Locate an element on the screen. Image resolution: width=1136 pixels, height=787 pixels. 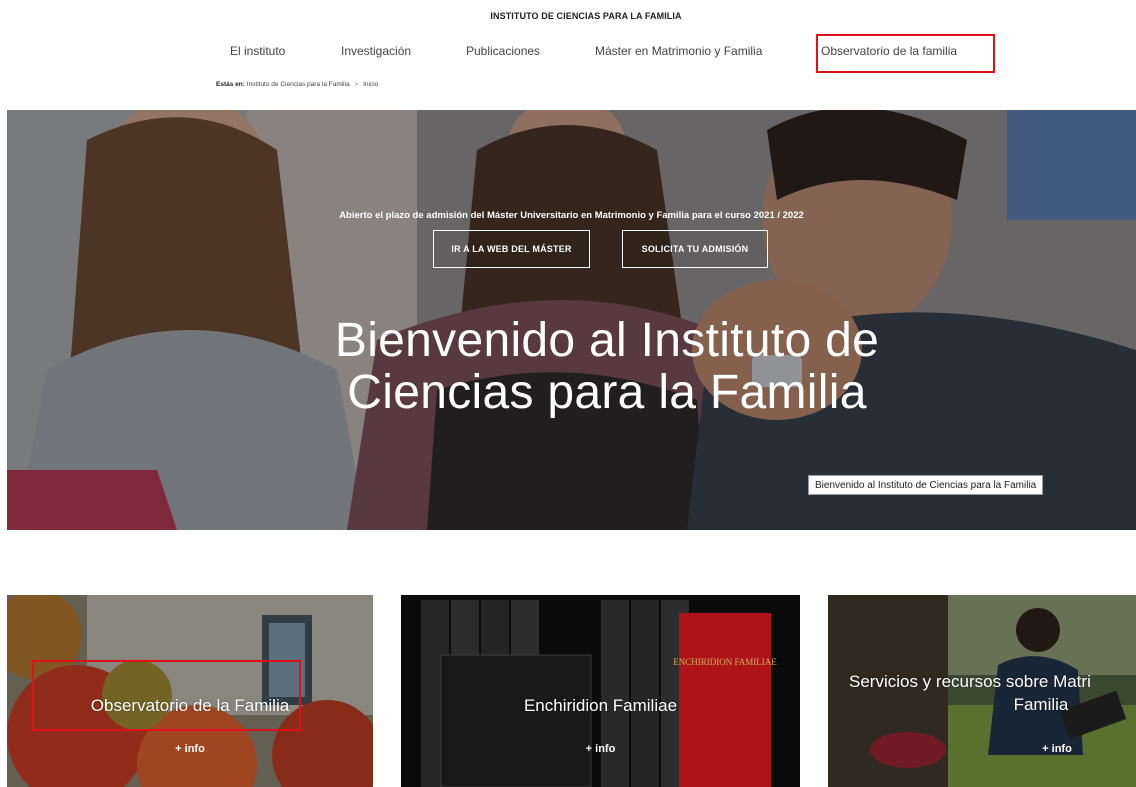
nav-item-observatorio: Observatorio de la familia is located at coordinates (889, 51).